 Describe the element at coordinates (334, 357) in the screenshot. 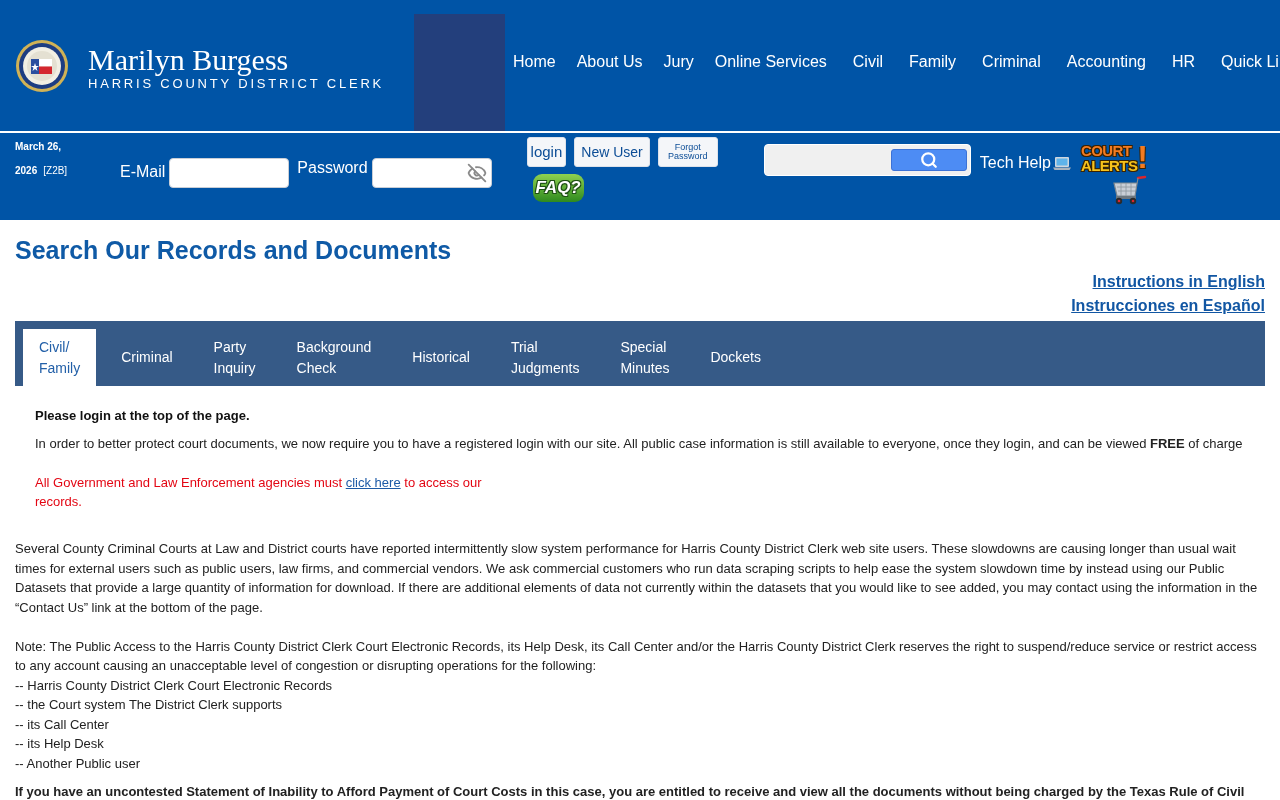

I see `search-tab: Background Check` at that location.